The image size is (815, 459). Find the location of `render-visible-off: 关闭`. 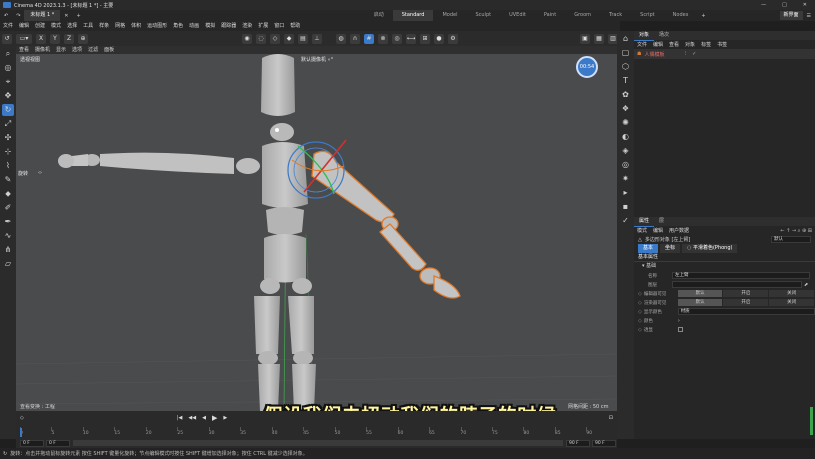

render-visible-off: 关闭 is located at coordinates (791, 302).